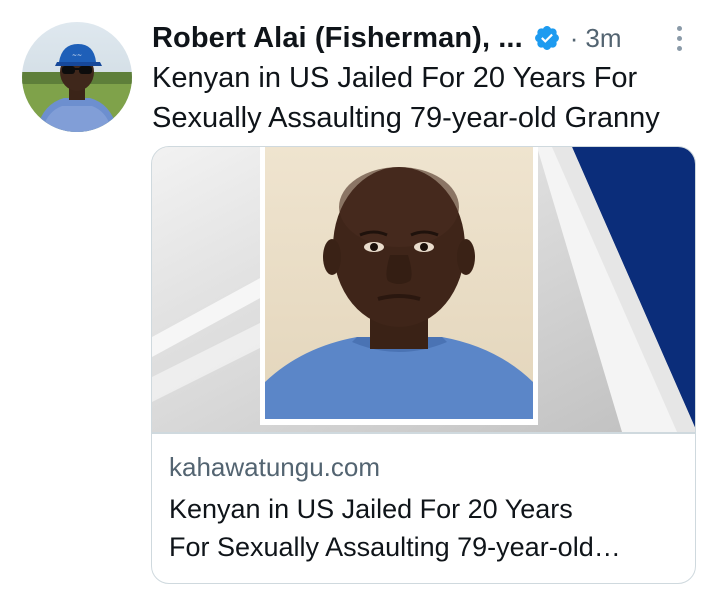 Image resolution: width=720 pixels, height=598 pixels. Describe the element at coordinates (679, 38) in the screenshot. I see `more-options-icon` at that location.